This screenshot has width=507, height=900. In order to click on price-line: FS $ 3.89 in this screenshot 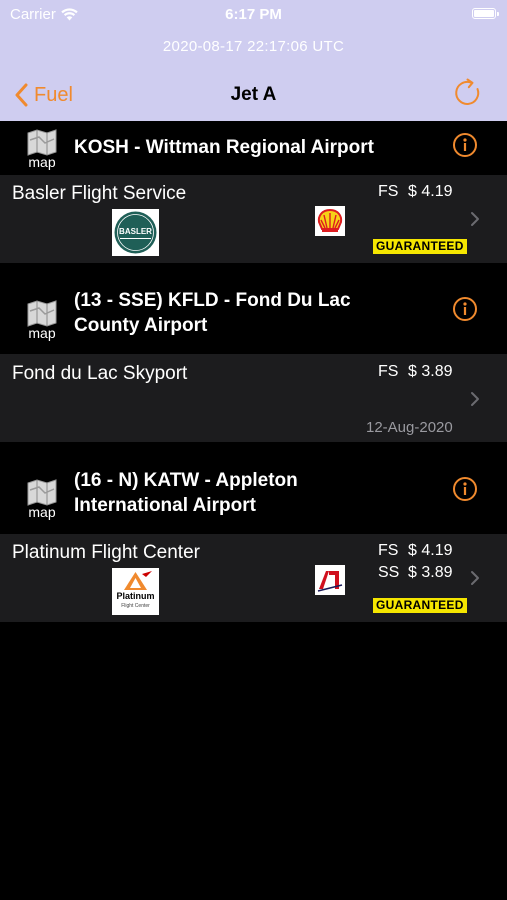, I will do `click(415, 372)`.